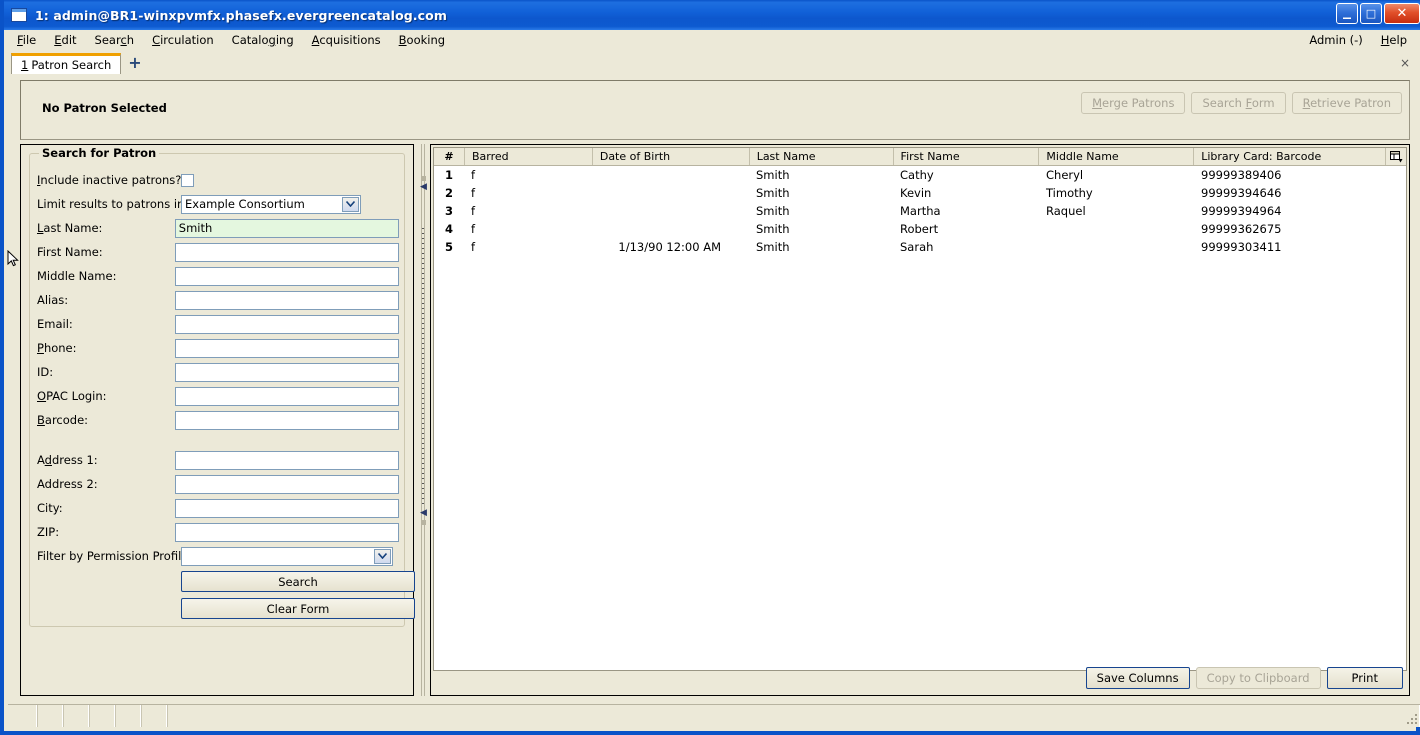 The image size is (1420, 735). What do you see at coordinates (286, 396) in the screenshot?
I see `opac-login-input` at bounding box center [286, 396].